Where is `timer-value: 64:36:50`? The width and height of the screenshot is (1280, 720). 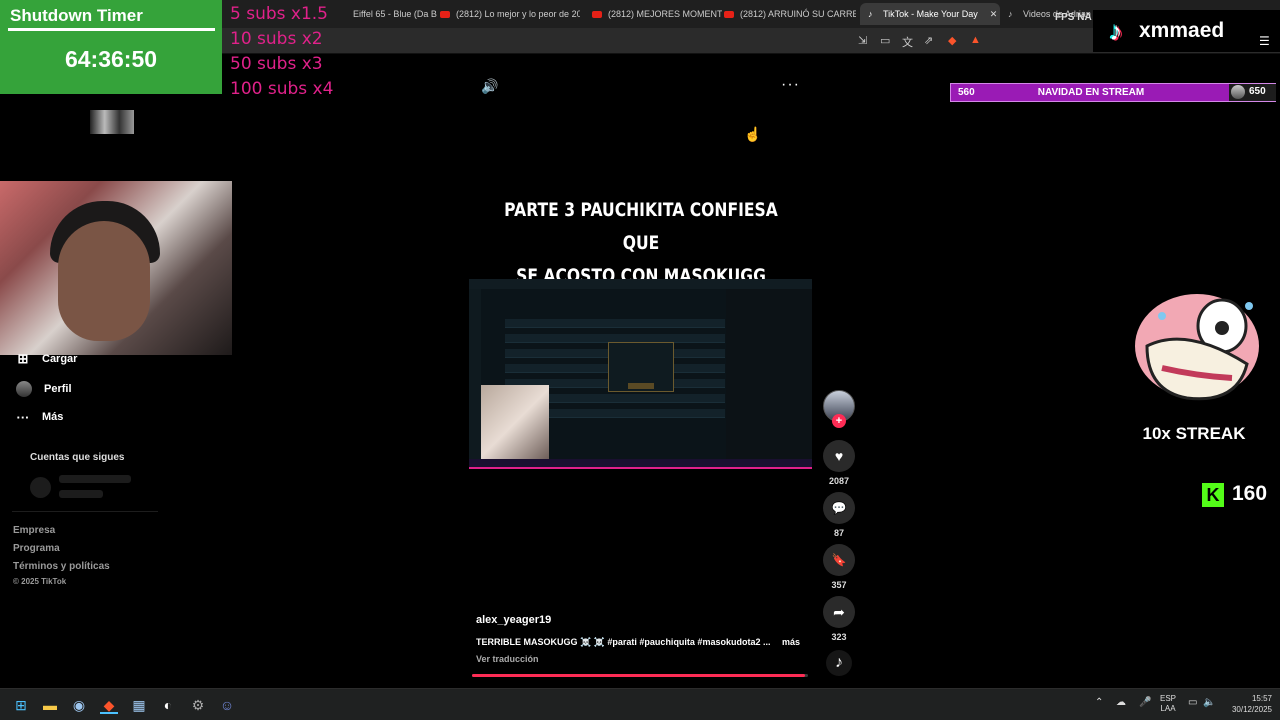 timer-value: 64:36:50 is located at coordinates (111, 59).